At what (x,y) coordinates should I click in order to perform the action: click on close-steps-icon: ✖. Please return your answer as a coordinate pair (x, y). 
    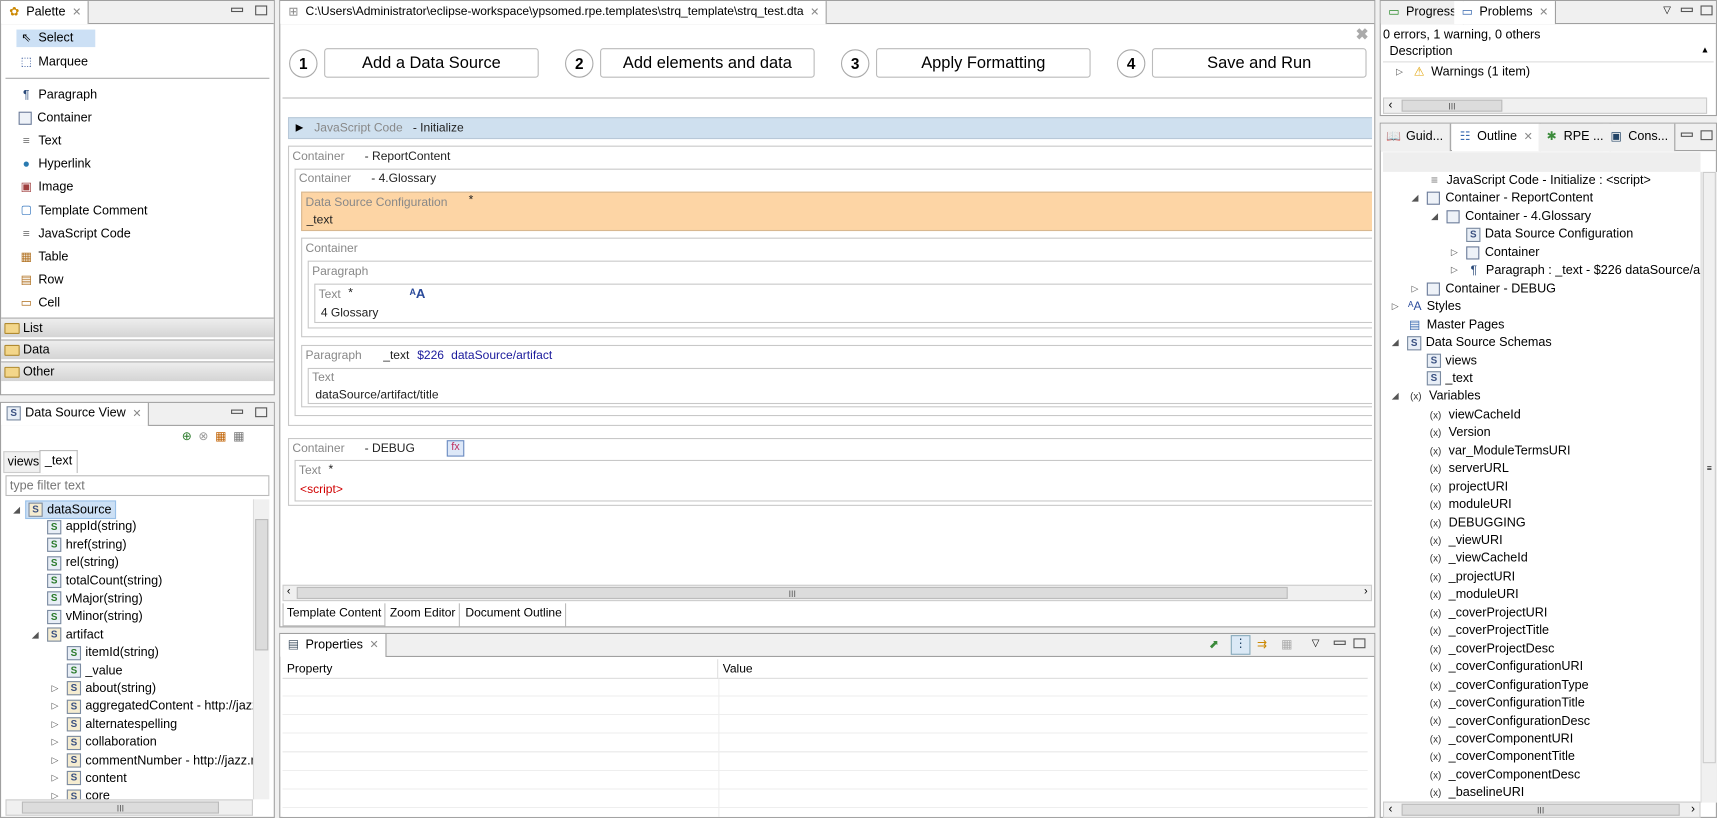
    Looking at the image, I should click on (1362, 34).